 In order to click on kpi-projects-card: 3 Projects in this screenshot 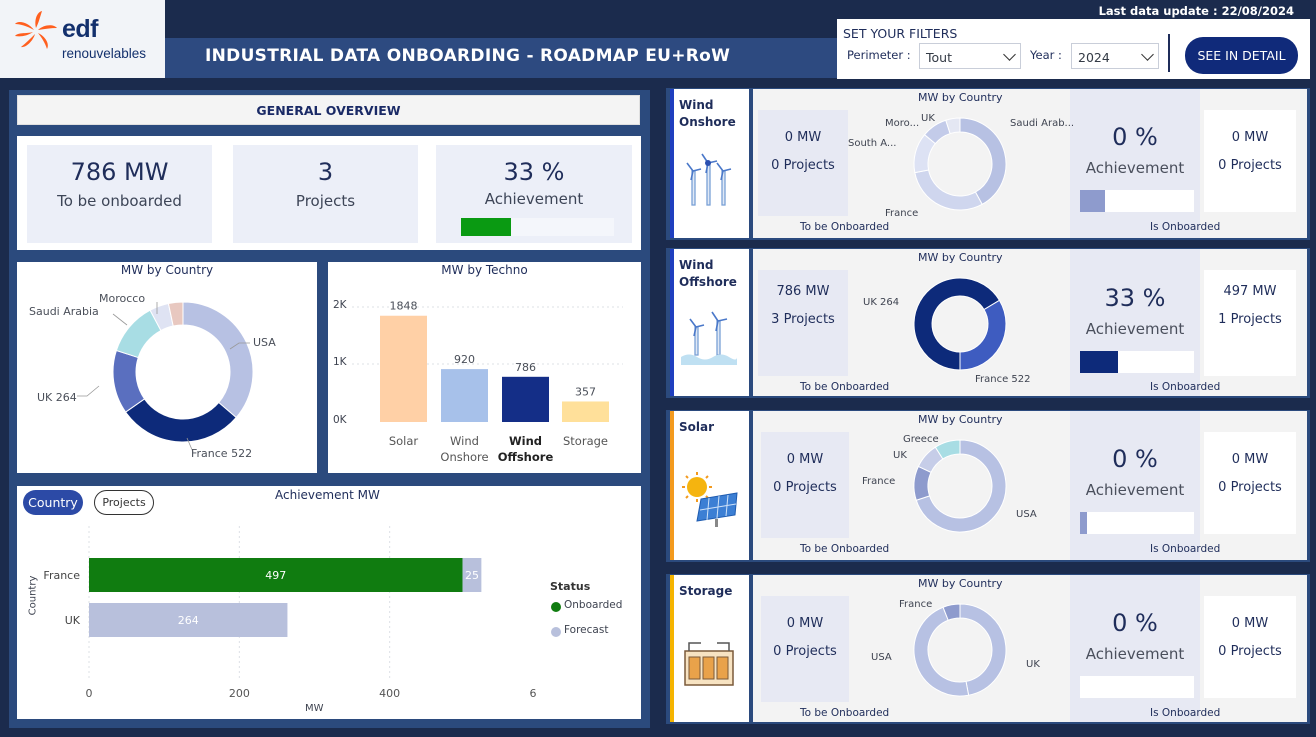, I will do `click(325, 194)`.